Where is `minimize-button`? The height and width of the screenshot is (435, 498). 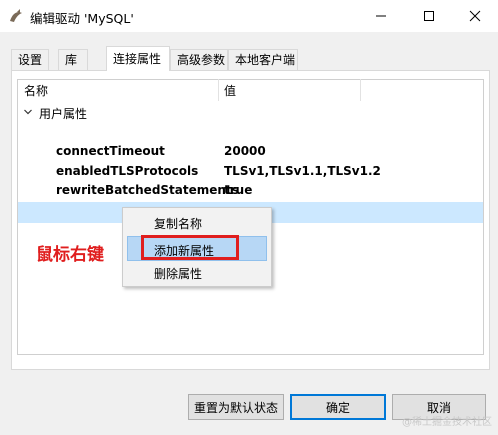
minimize-button is located at coordinates (381, 16).